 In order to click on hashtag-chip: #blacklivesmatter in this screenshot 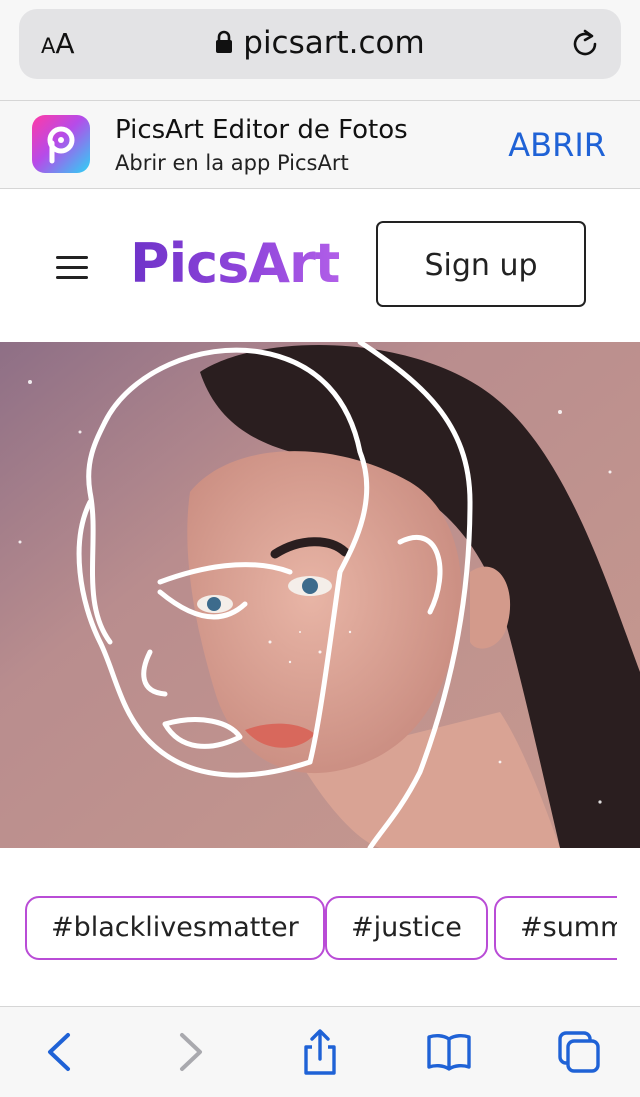, I will do `click(175, 928)`.